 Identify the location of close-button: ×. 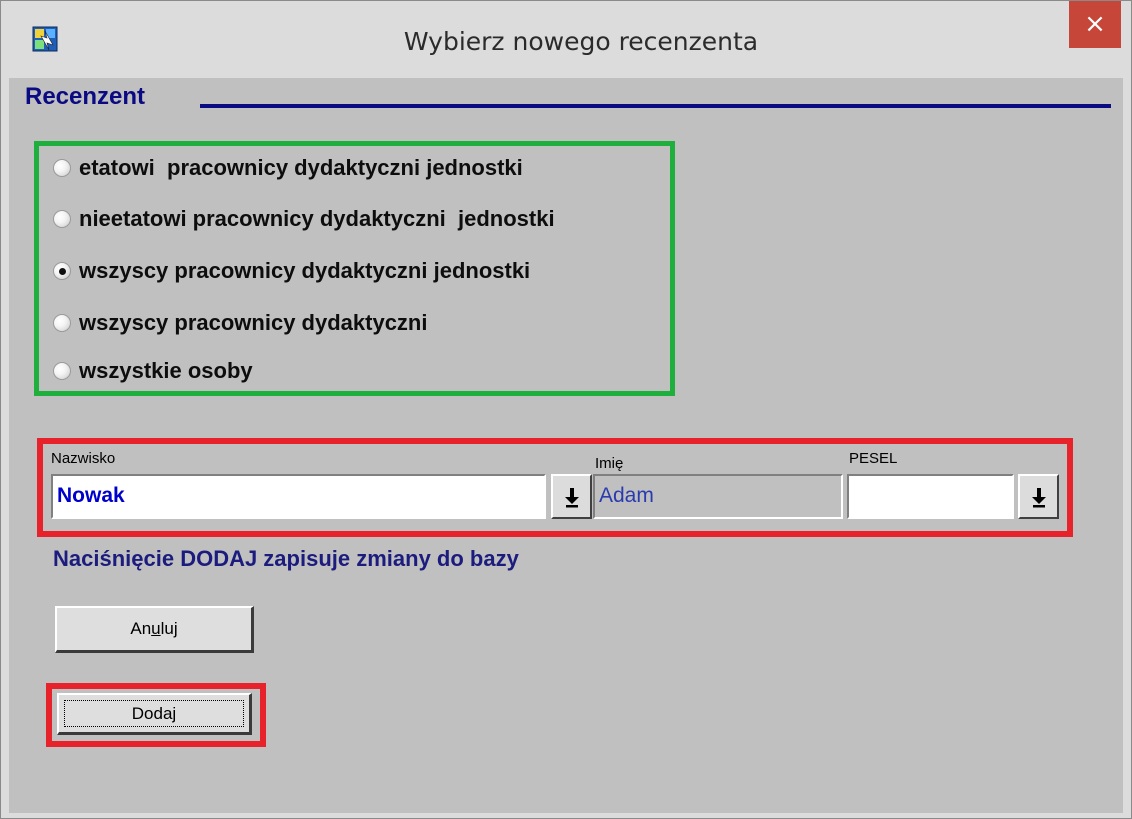
(1095, 24).